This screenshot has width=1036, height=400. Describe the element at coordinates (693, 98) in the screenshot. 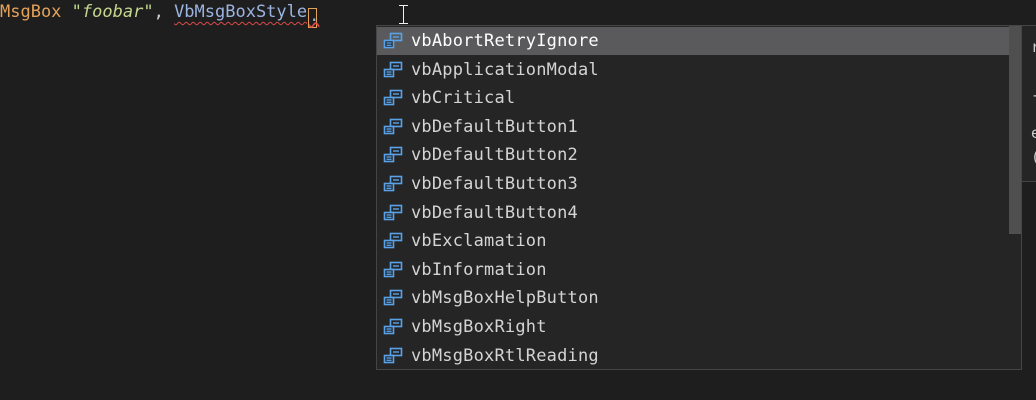

I see `suggestion-item: vbCritical` at that location.